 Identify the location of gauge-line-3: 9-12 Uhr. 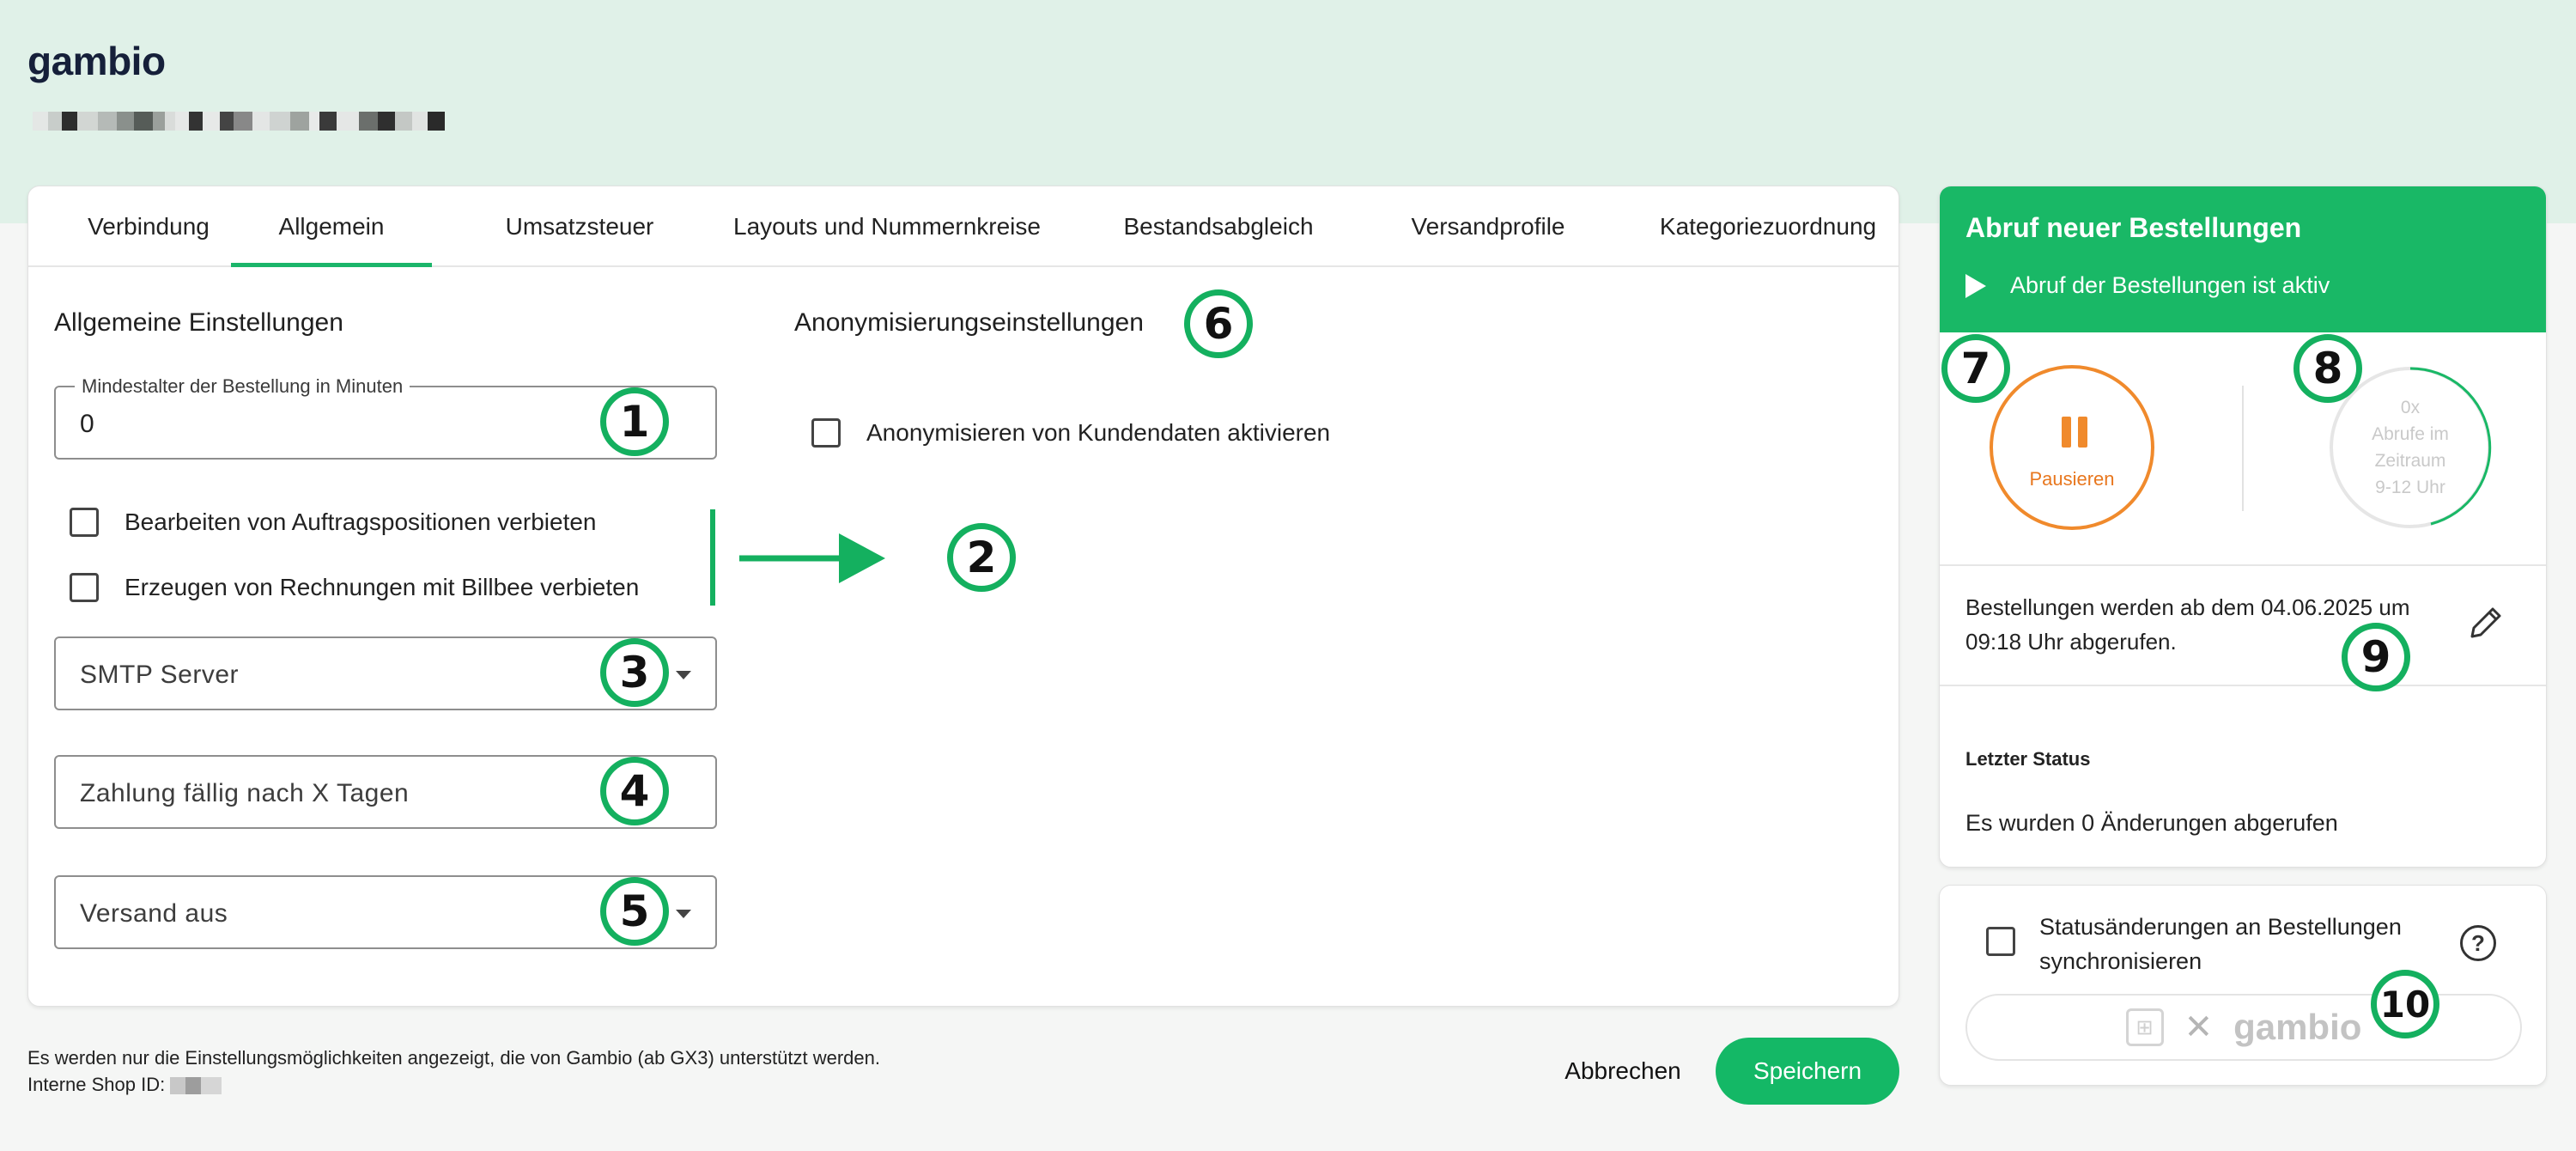
(2410, 487).